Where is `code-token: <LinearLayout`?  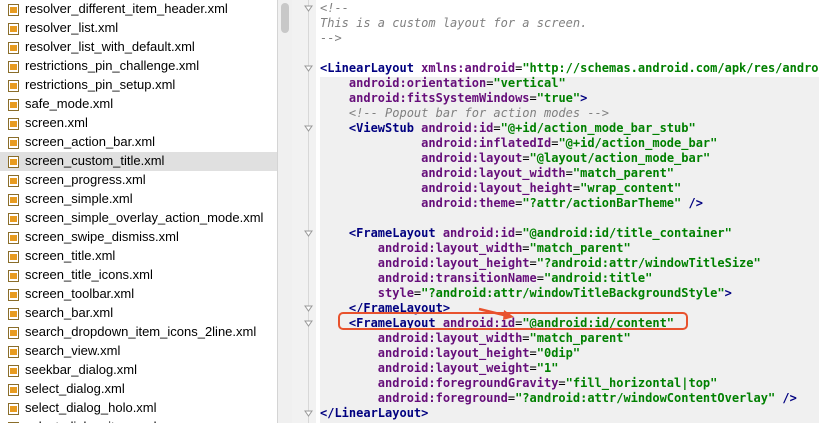
code-token: <LinearLayout is located at coordinates (371, 68).